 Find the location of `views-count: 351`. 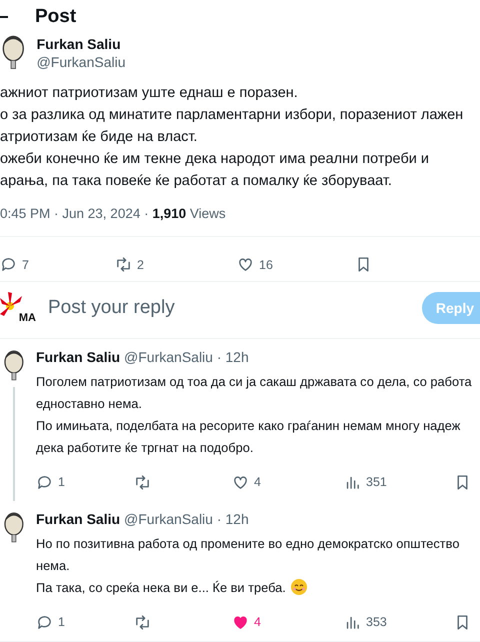

views-count: 351 is located at coordinates (376, 482).